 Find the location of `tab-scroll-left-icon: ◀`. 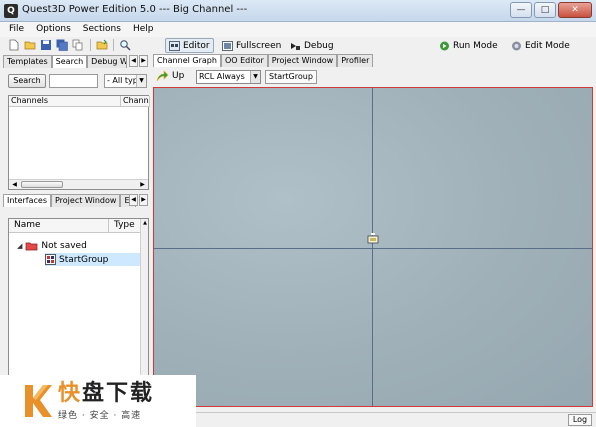

tab-scroll-left-icon: ◀ is located at coordinates (133, 61).